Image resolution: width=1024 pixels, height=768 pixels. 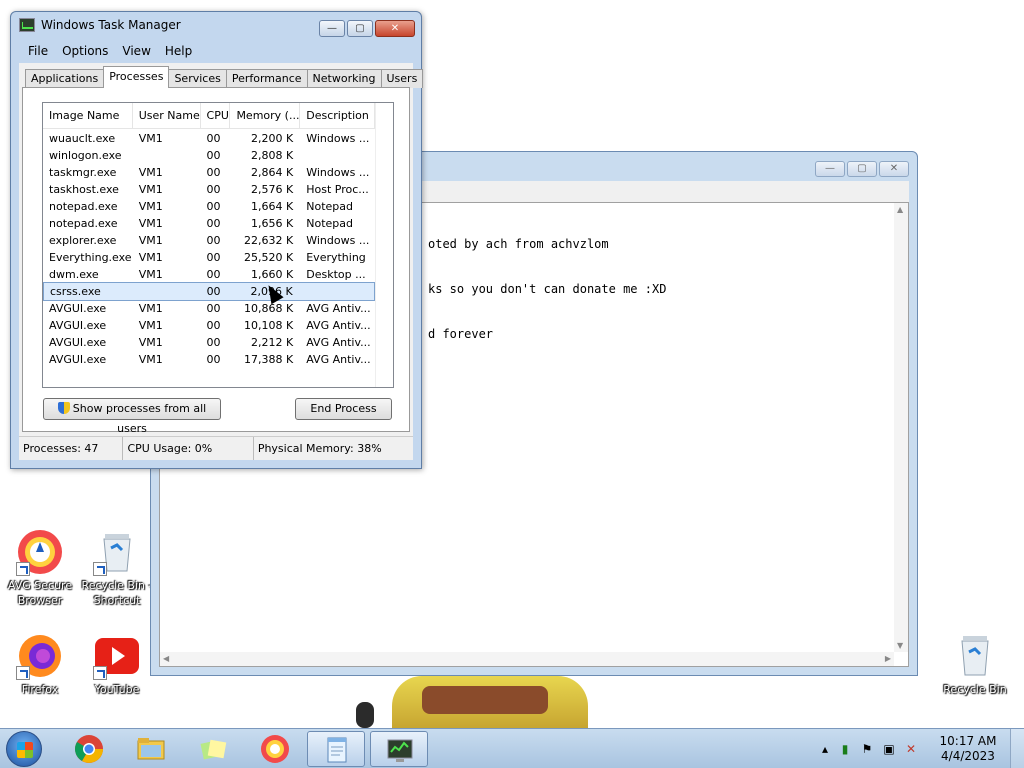 What do you see at coordinates (888, 658) in the screenshot?
I see `scroll-right-icon: ▶` at bounding box center [888, 658].